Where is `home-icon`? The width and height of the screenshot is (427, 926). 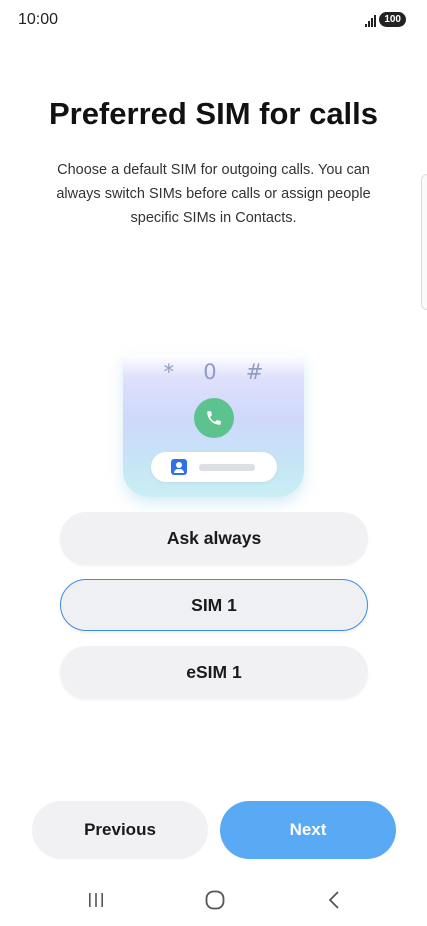 home-icon is located at coordinates (215, 900).